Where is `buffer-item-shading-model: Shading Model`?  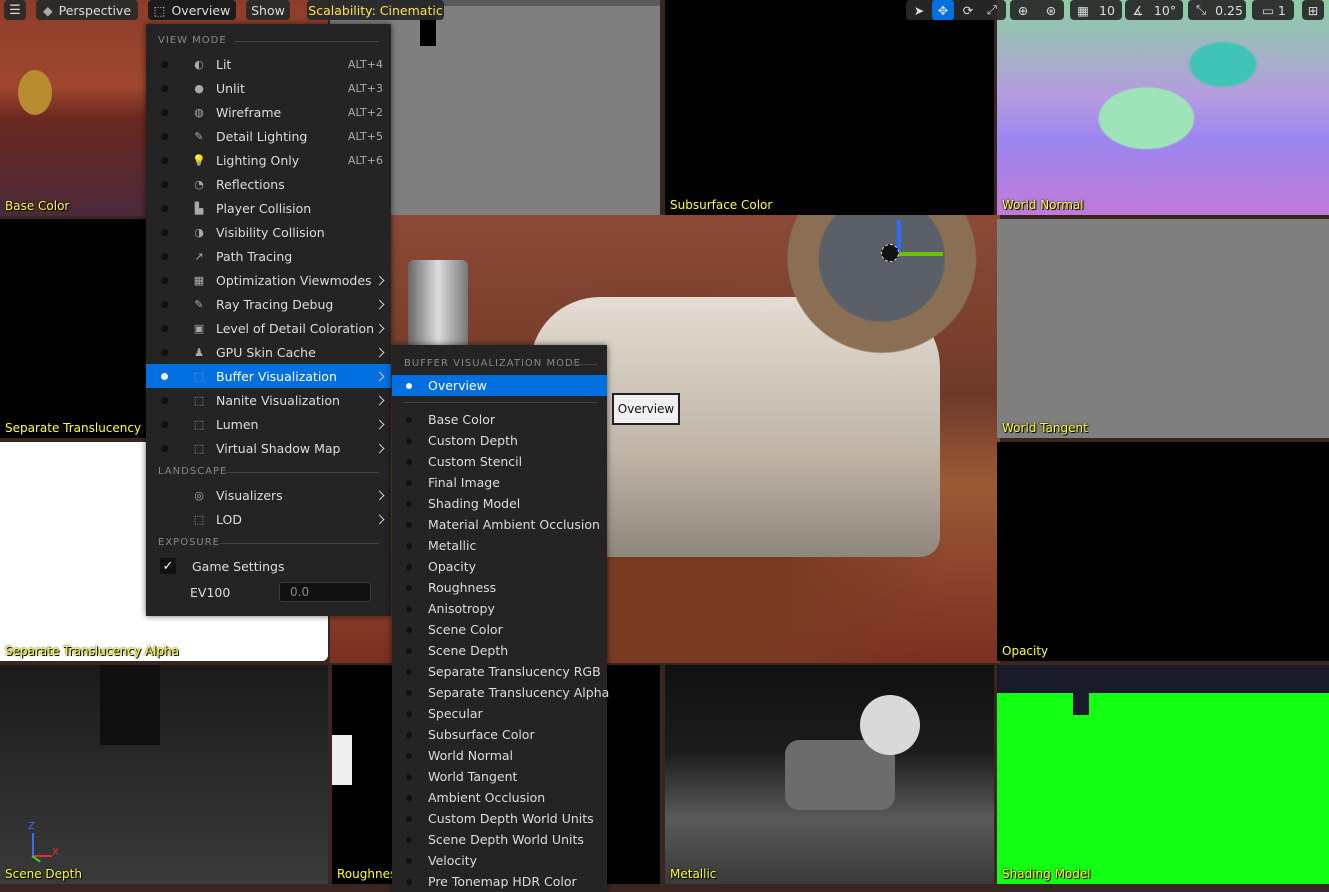 buffer-item-shading-model: Shading Model is located at coordinates (499, 503).